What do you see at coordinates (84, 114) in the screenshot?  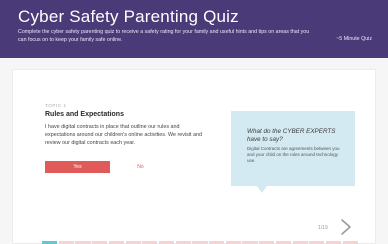 I see `topic-title: Rules and Expectations` at bounding box center [84, 114].